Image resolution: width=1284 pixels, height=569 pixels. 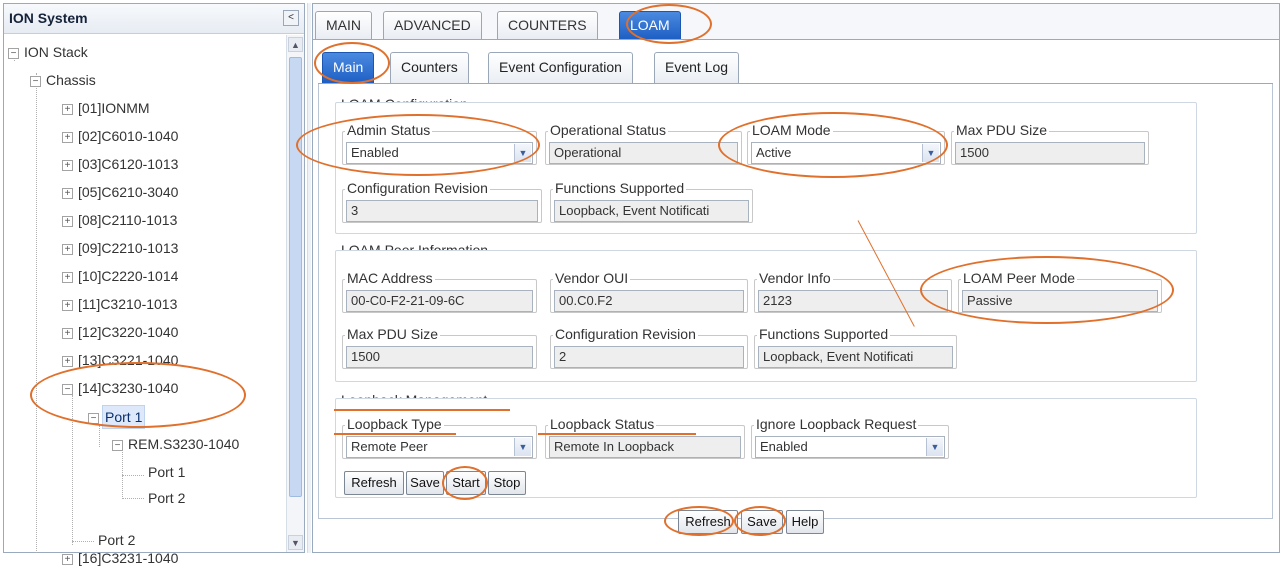 I want to click on loopback-type-field: Loopback Type Remote Peer ▼, so click(x=439, y=438).